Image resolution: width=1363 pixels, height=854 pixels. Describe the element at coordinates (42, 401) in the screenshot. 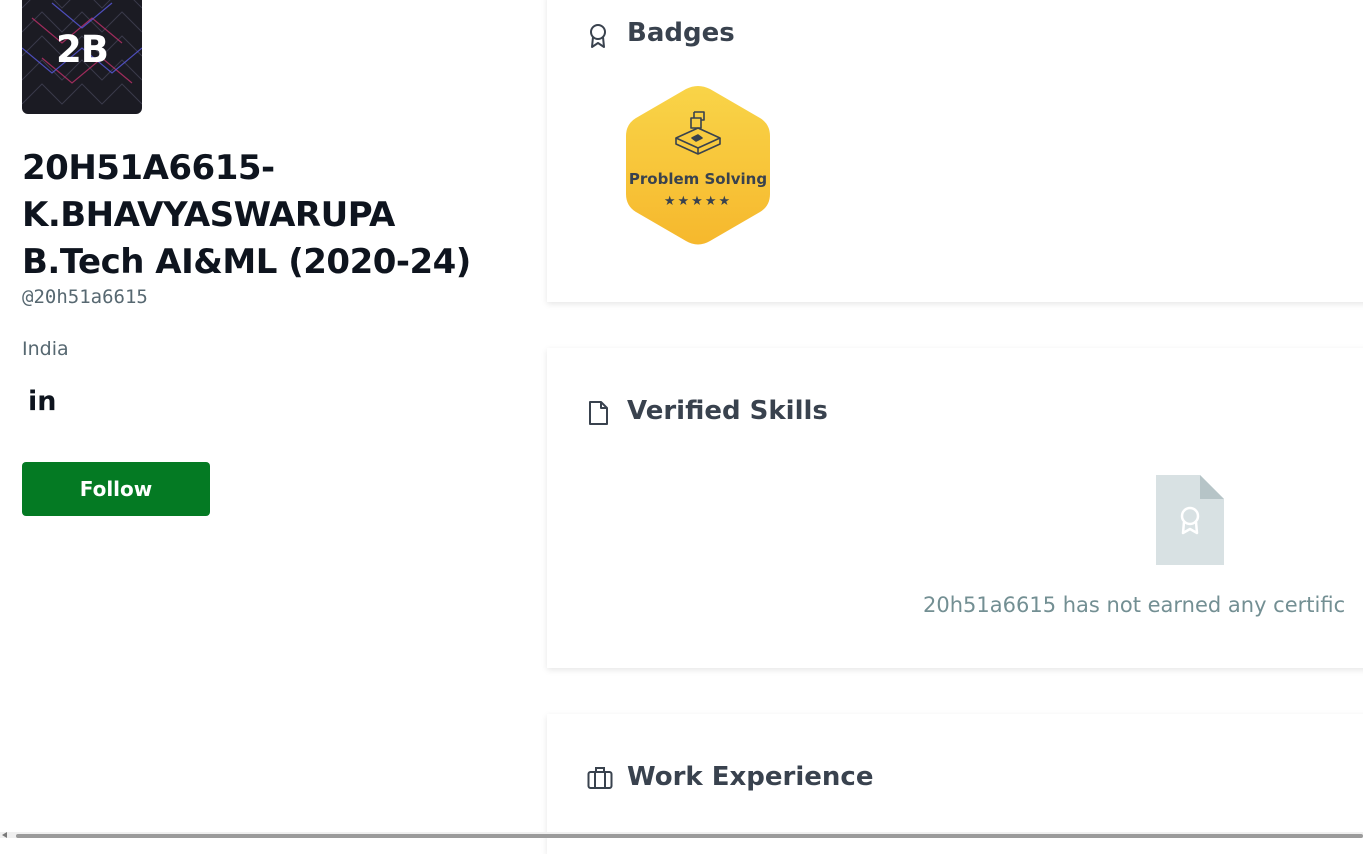

I see `linkedin-link: in` at that location.